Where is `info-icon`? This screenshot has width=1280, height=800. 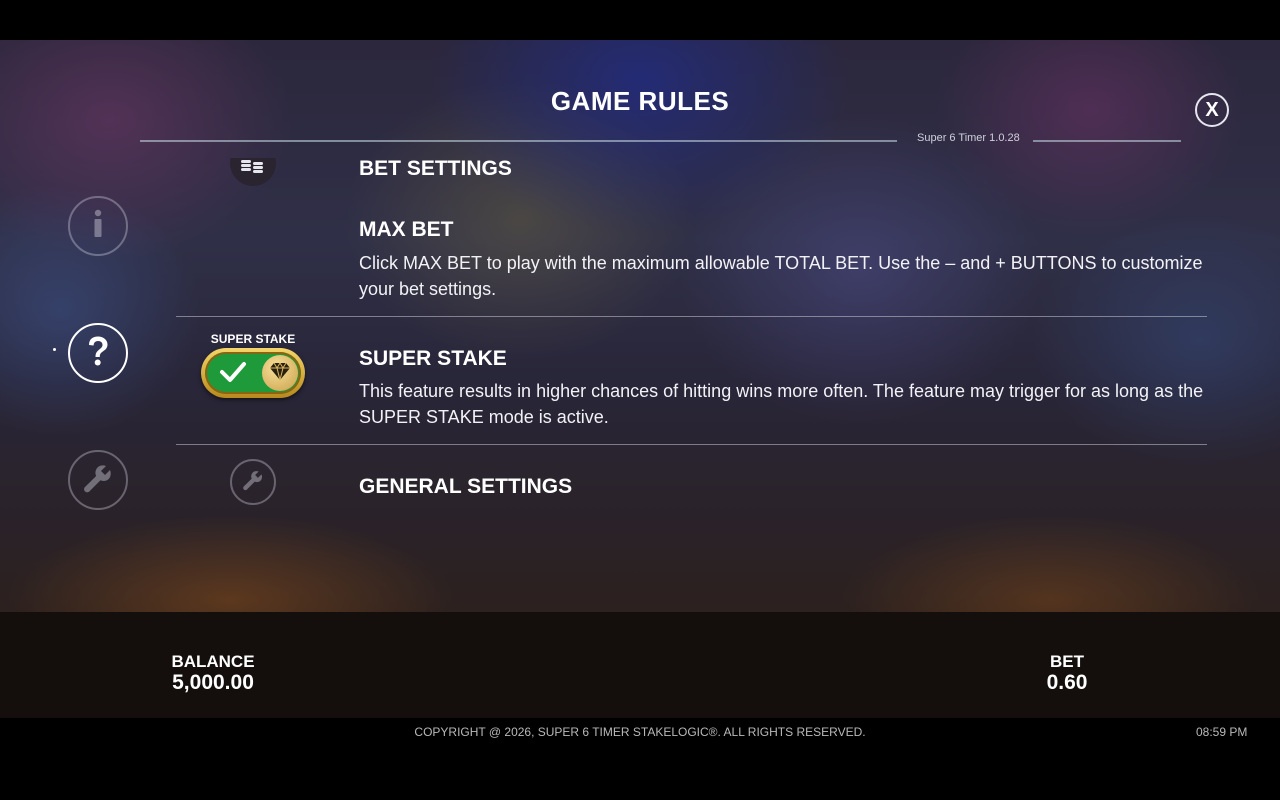
info-icon is located at coordinates (98, 226).